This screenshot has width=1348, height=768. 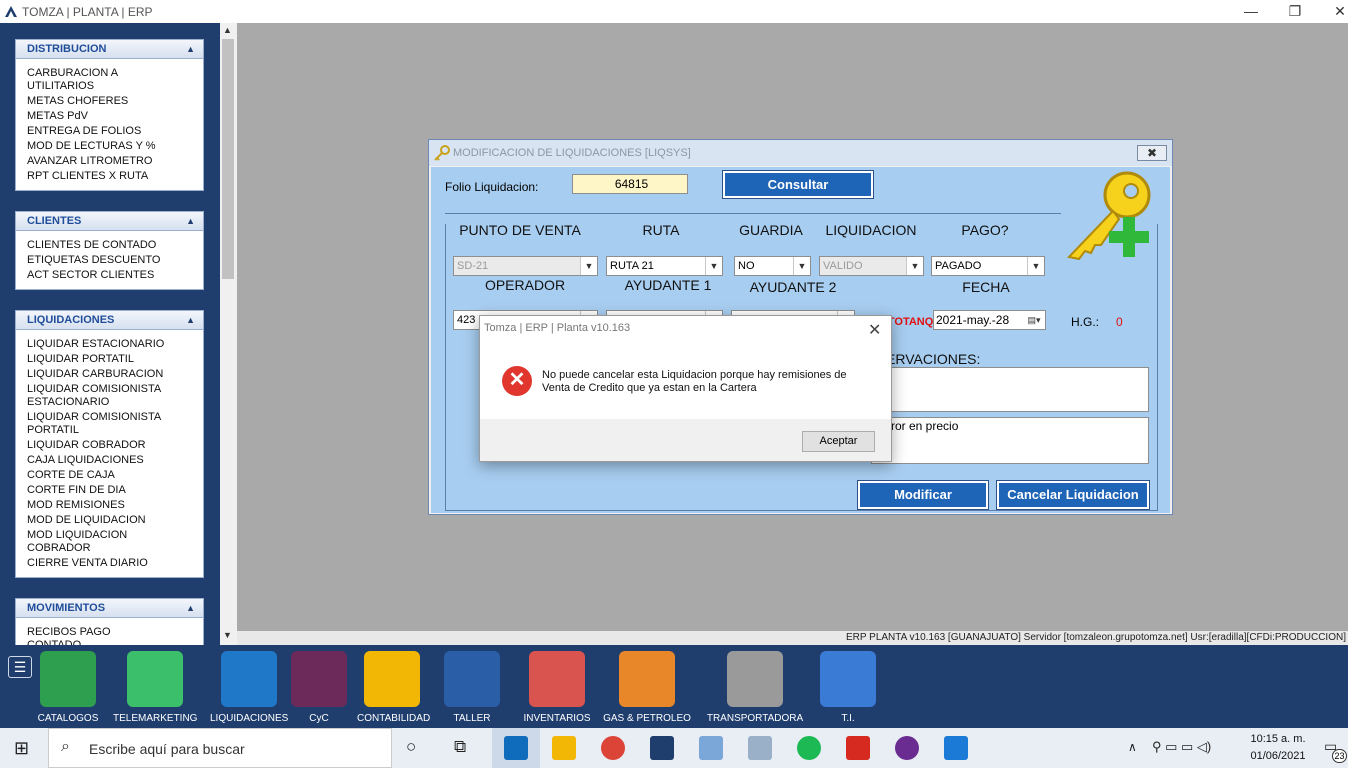 I want to click on module-telemarketing: TELEMARKETING, so click(x=155, y=687).